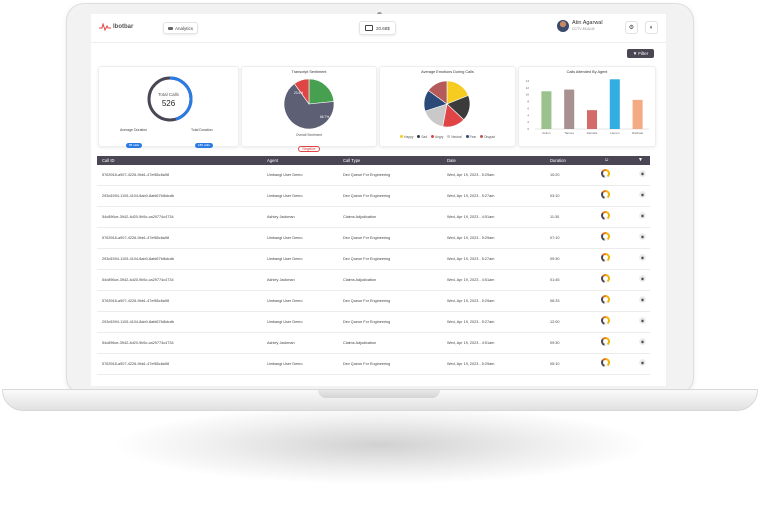 The height and width of the screenshot is (521, 758). What do you see at coordinates (558, 160) in the screenshot?
I see `col-duration: Duration` at bounding box center [558, 160].